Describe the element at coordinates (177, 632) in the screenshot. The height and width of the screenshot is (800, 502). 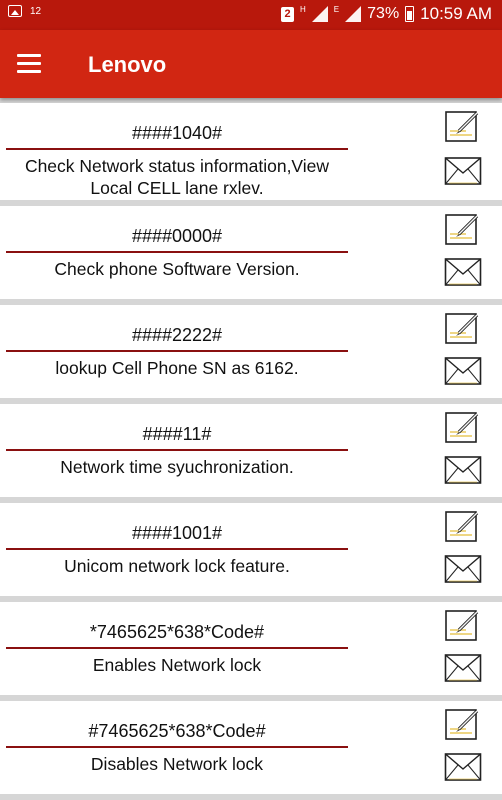
I see `code-text: *7465625*638*Code#` at that location.